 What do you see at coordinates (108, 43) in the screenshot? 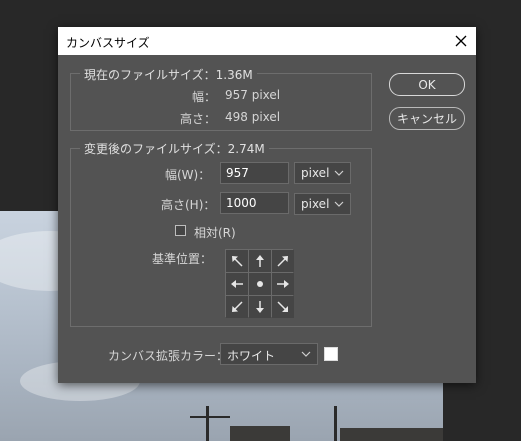
I see `dialog-title: カンバスサイズ` at bounding box center [108, 43].